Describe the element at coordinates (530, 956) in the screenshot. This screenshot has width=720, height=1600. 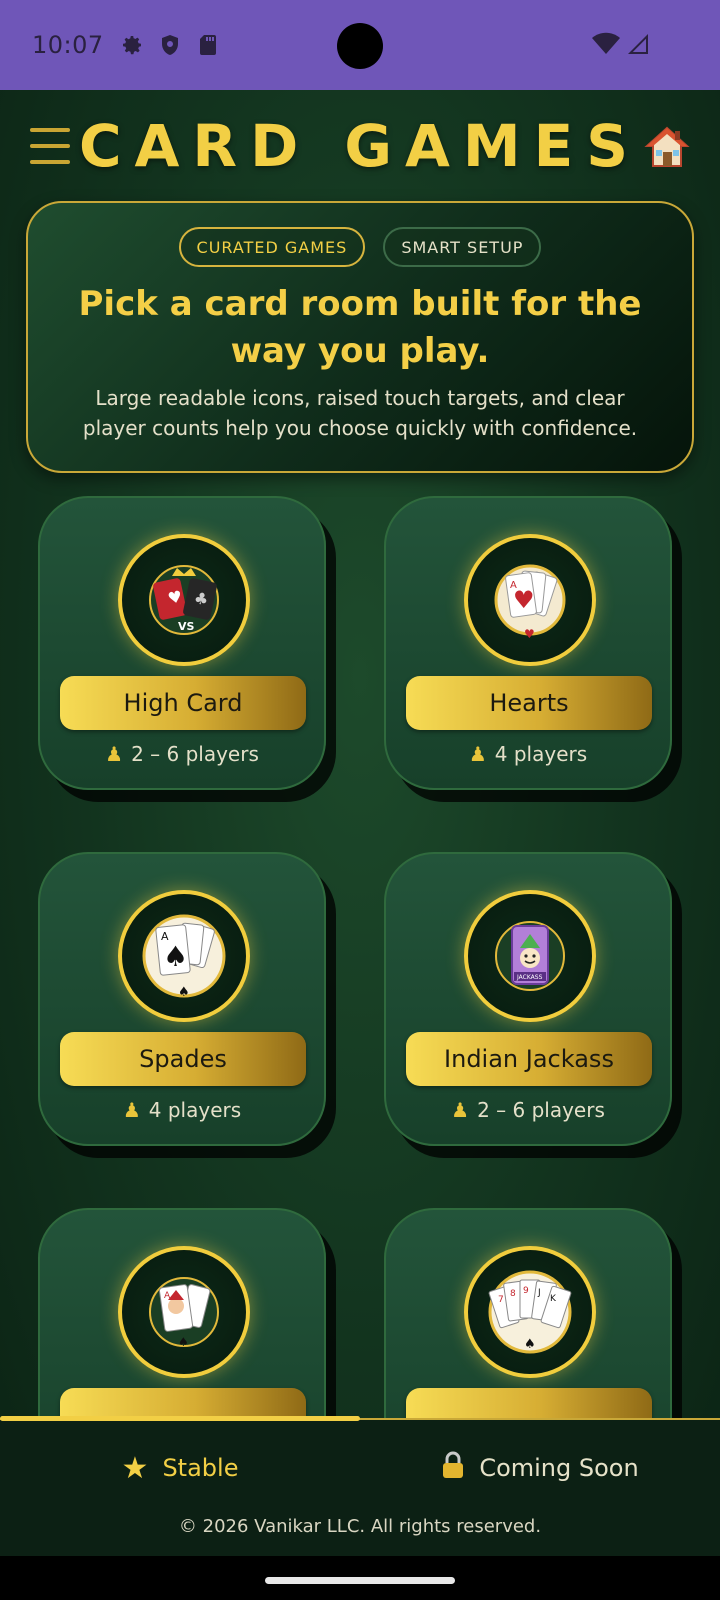
I see `jackass-icon: JACKASS` at that location.